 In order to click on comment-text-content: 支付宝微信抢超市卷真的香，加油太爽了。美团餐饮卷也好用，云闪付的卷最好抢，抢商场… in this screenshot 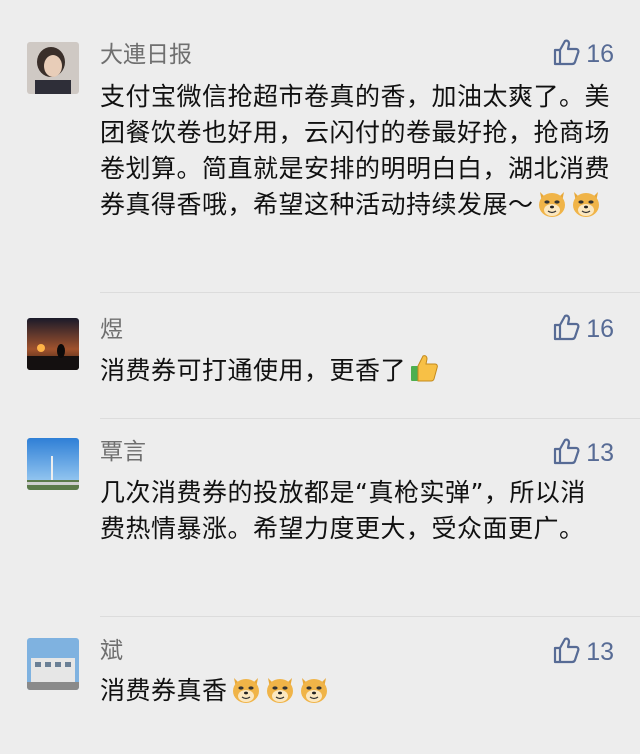, I will do `click(355, 150)`.